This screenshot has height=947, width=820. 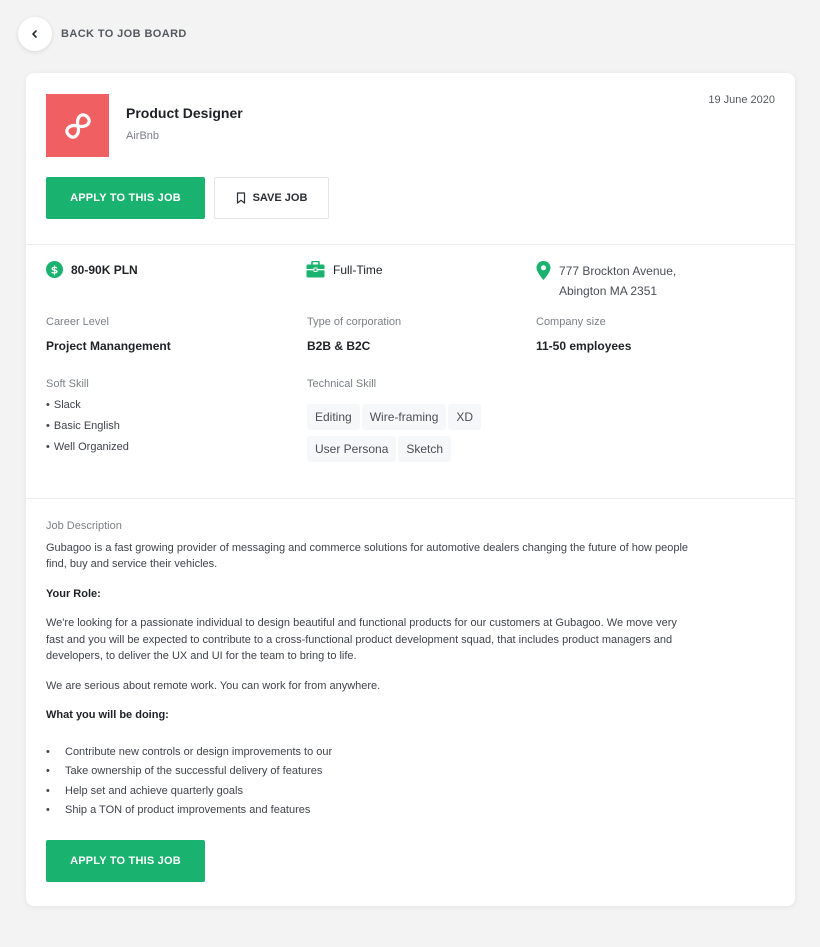 I want to click on role-heading: Your Role:, so click(x=73, y=593).